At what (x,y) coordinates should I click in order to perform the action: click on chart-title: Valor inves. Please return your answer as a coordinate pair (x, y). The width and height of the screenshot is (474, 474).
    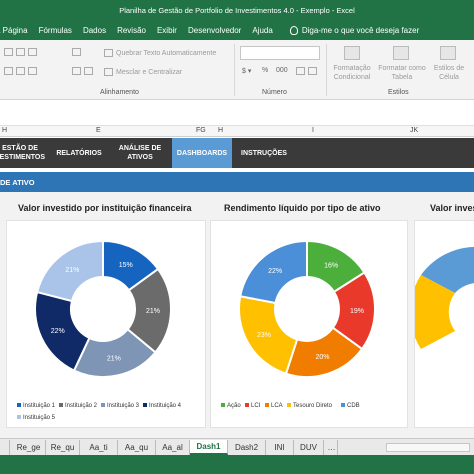
    Looking at the image, I should click on (452, 208).